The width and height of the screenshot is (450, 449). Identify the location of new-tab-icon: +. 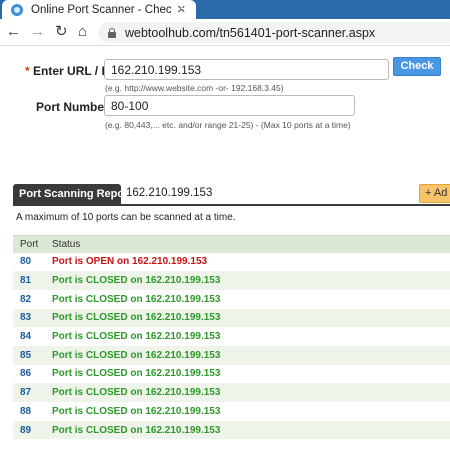
(185, 9).